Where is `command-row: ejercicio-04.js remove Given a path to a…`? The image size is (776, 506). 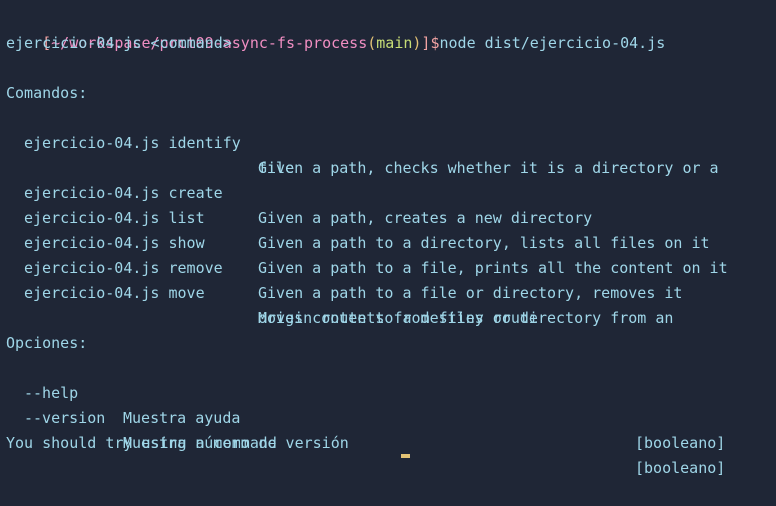
command-row: ejercicio-04.js remove Given a path to a… is located at coordinates (344, 266).